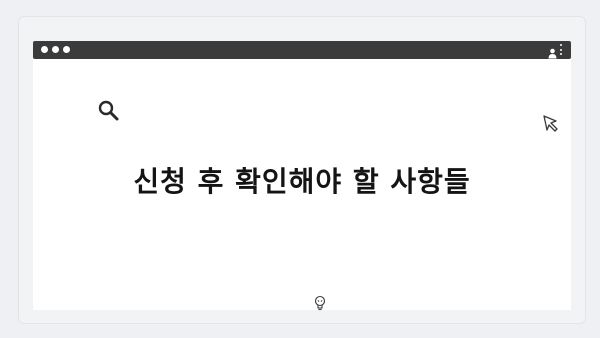  What do you see at coordinates (66, 49) in the screenshot?
I see `maximize-window-button` at bounding box center [66, 49].